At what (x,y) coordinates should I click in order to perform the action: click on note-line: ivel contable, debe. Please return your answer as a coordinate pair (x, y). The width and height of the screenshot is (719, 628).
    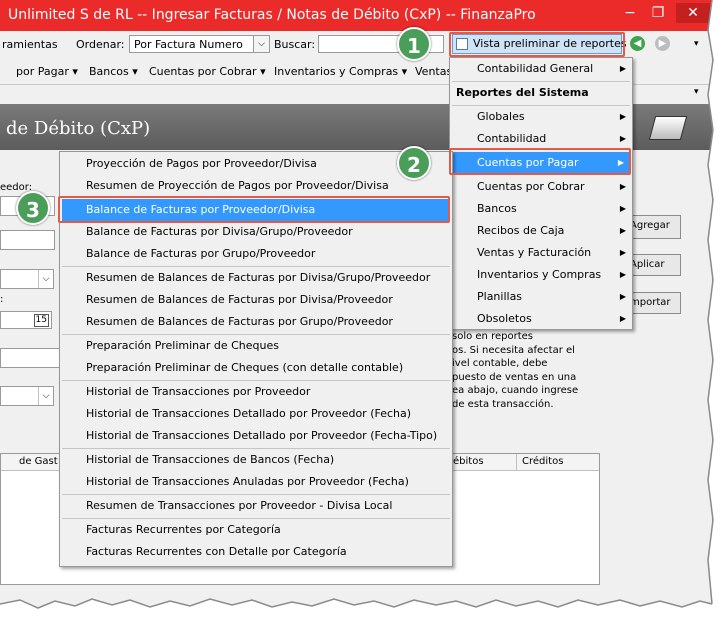
    Looking at the image, I should click on (500, 363).